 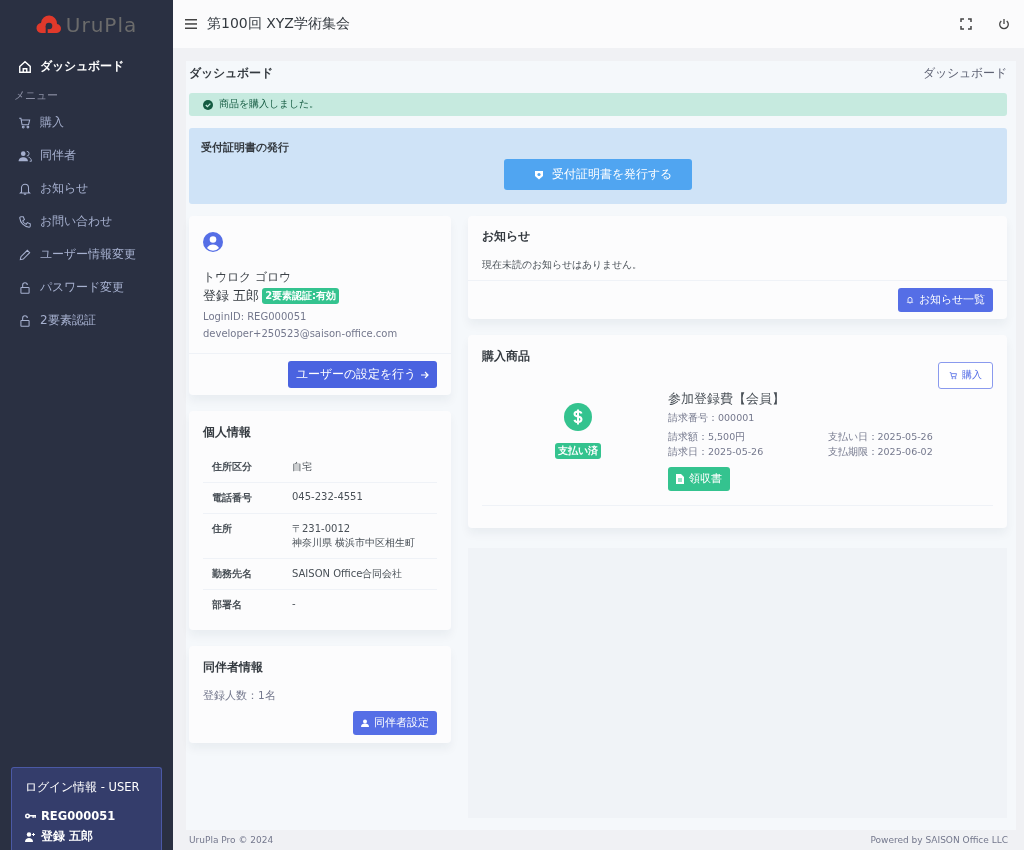 What do you see at coordinates (506, 356) in the screenshot?
I see `card-title: 購入商品` at bounding box center [506, 356].